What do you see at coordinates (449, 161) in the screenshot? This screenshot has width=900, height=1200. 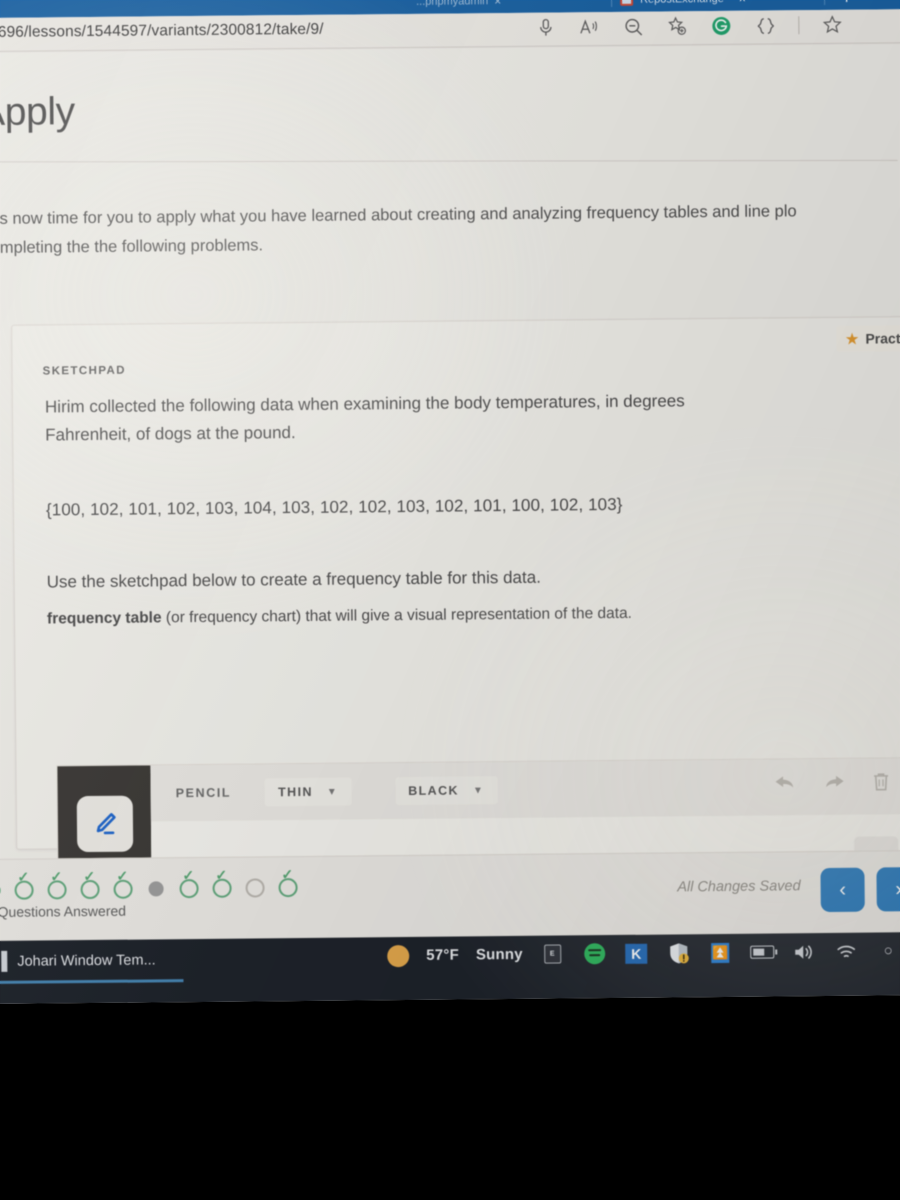 I see `title-divider` at bounding box center [449, 161].